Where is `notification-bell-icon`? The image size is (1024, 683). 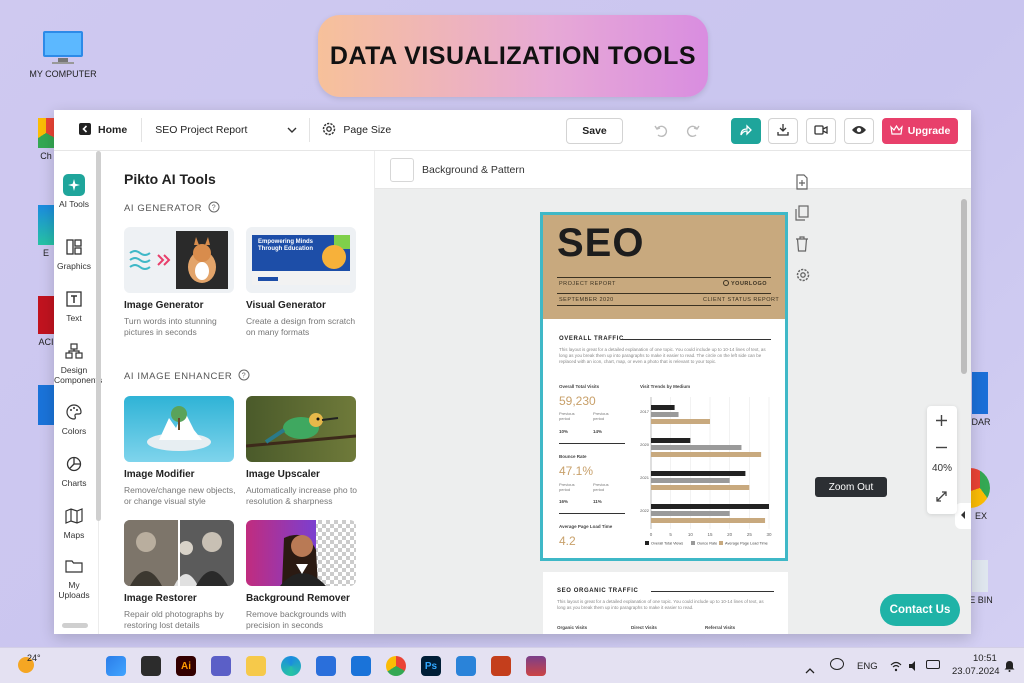
notification-bell-icon is located at coordinates (1009, 668).